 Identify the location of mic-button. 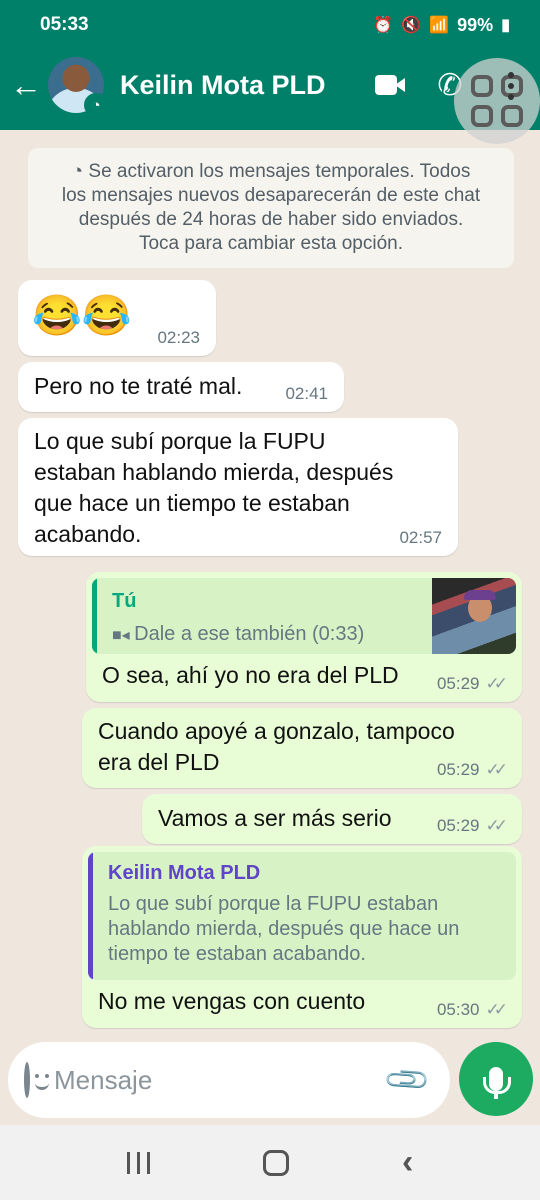
(496, 1079).